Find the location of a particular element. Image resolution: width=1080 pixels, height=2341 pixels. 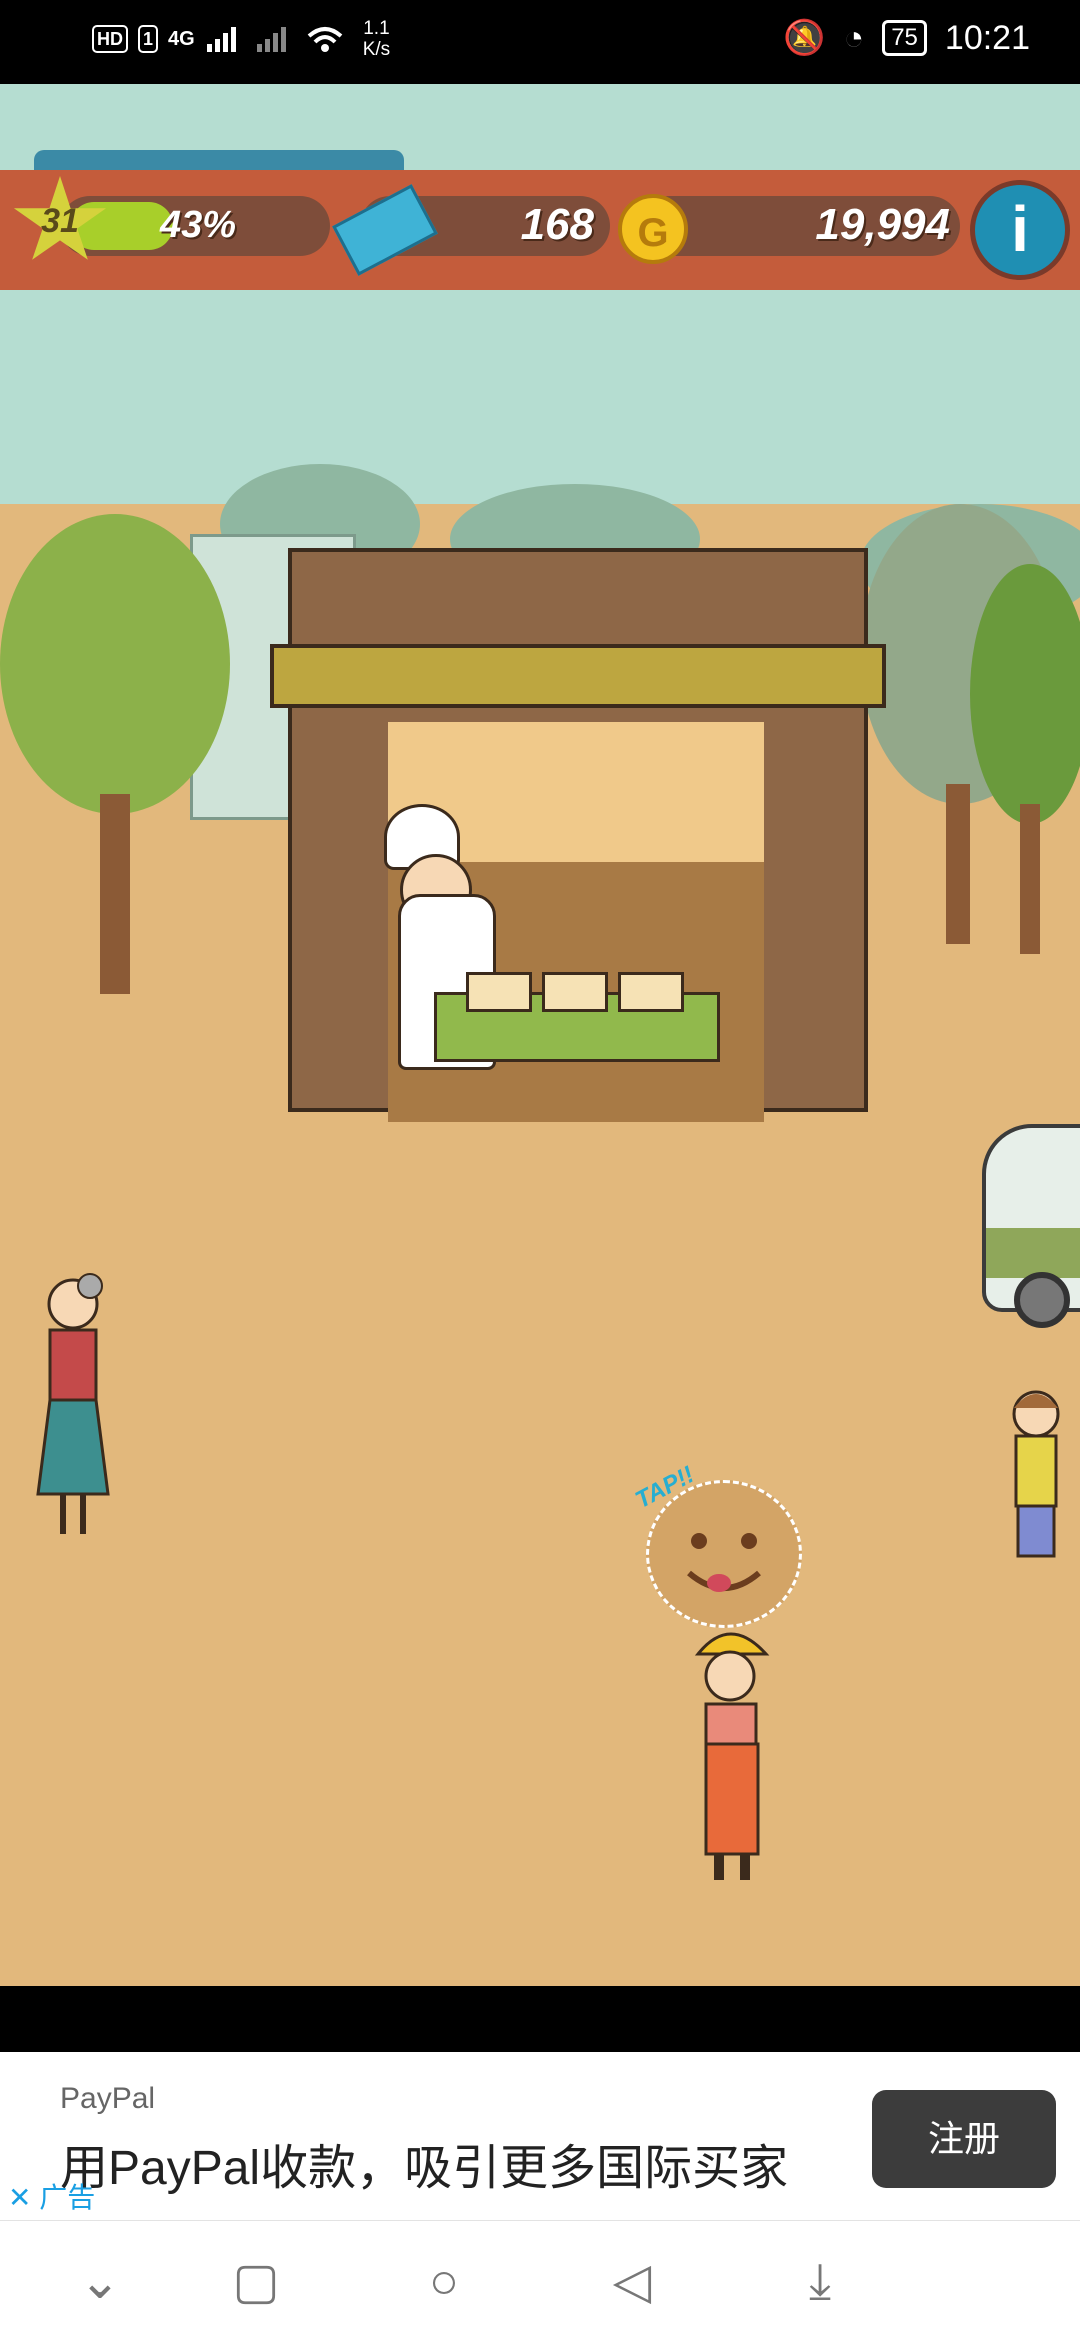

ad-close-button: ✕ 广告 is located at coordinates (51, 2196).